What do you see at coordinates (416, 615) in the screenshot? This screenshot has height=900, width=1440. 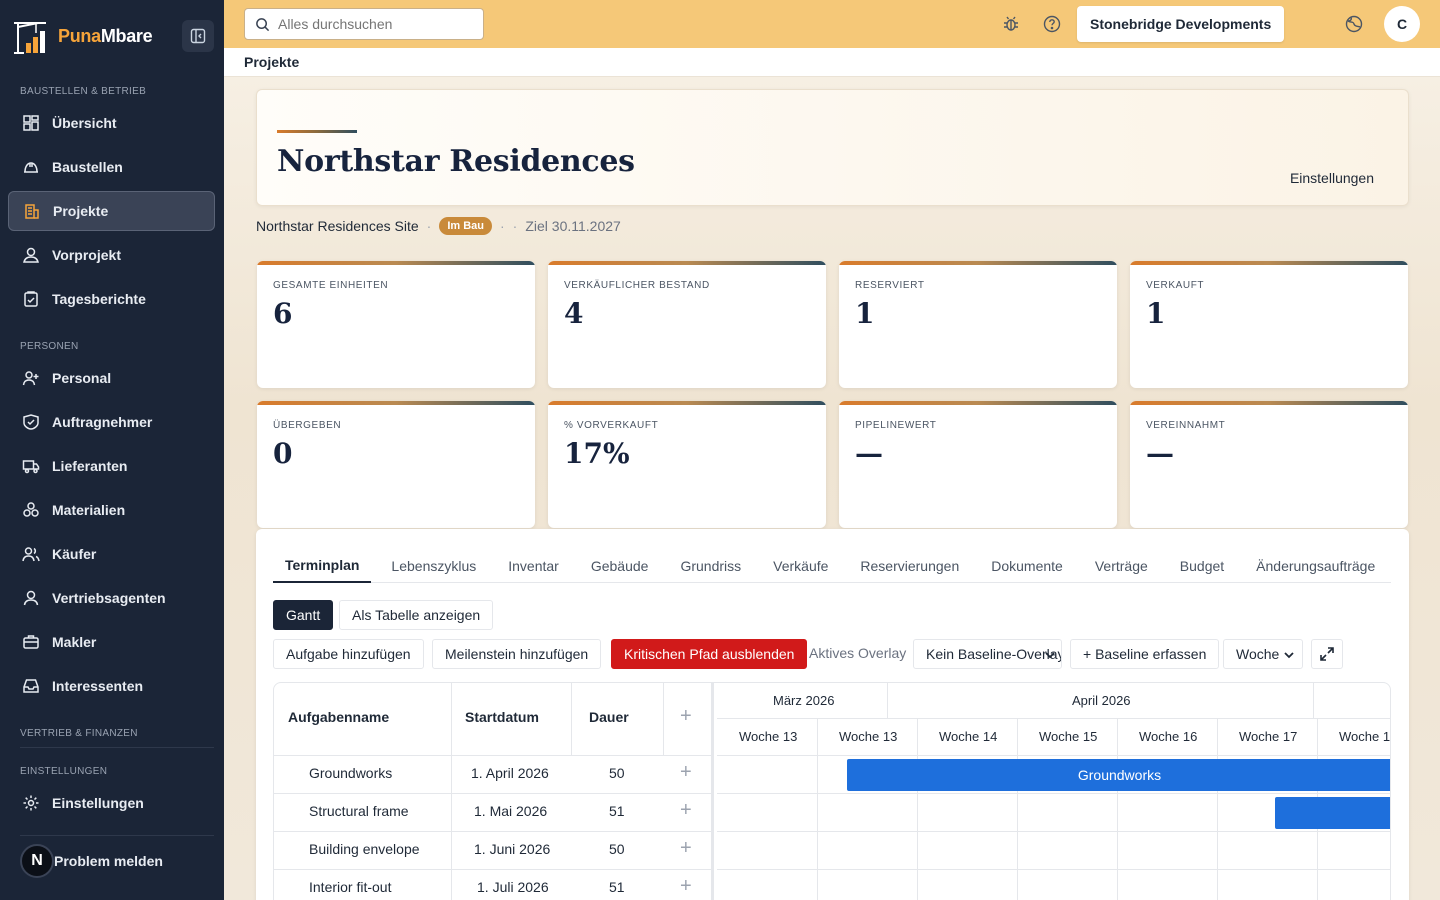 I see `table-view-button: Als Tabelle anzeigen` at bounding box center [416, 615].